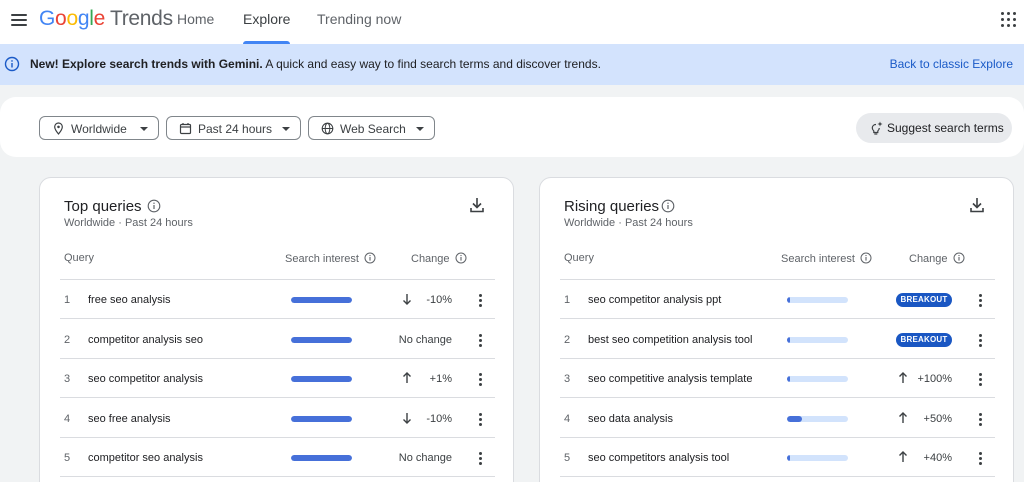 Image resolution: width=1024 pixels, height=482 pixels. I want to click on change-value: +1%, so click(440, 379).